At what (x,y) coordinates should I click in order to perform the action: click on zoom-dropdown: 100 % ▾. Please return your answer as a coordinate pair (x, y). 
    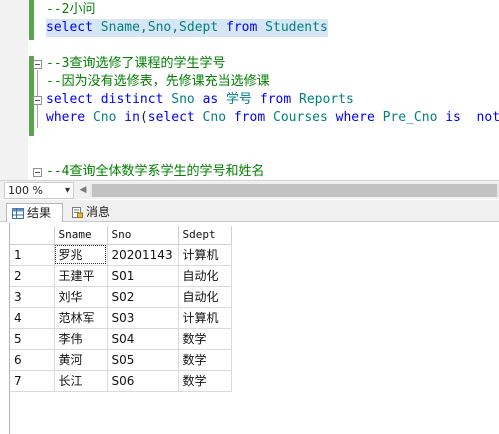
    Looking at the image, I should click on (39, 190).